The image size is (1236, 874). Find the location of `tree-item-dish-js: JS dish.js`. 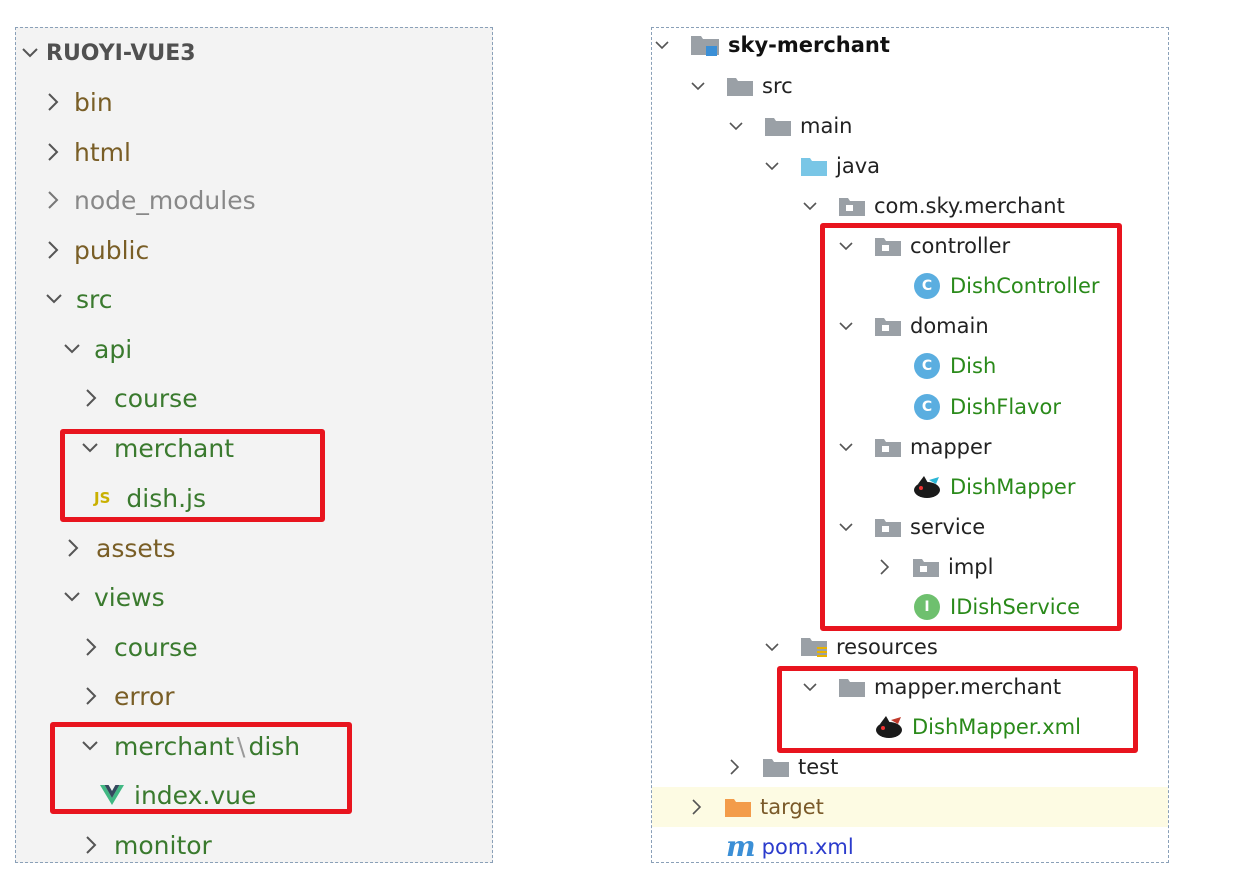

tree-item-dish-js: JS dish.js is located at coordinates (150, 498).